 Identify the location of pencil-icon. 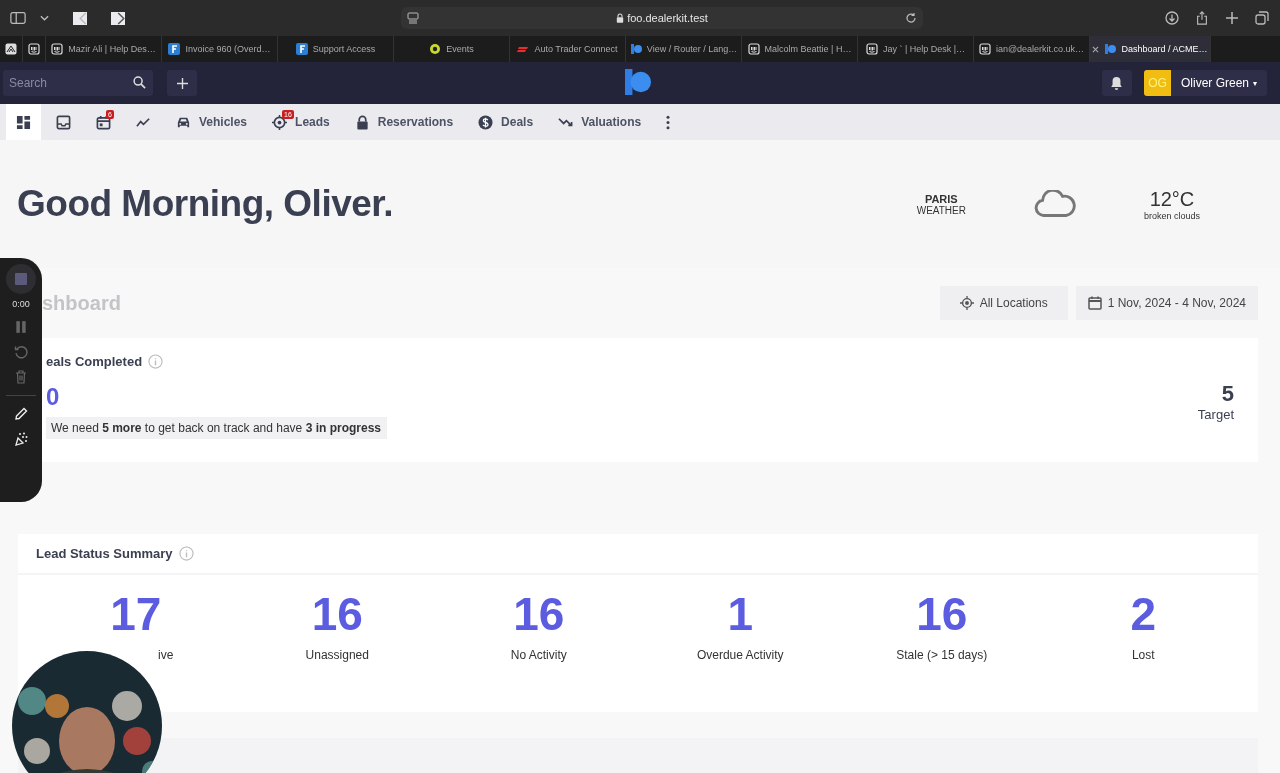
(21, 414).